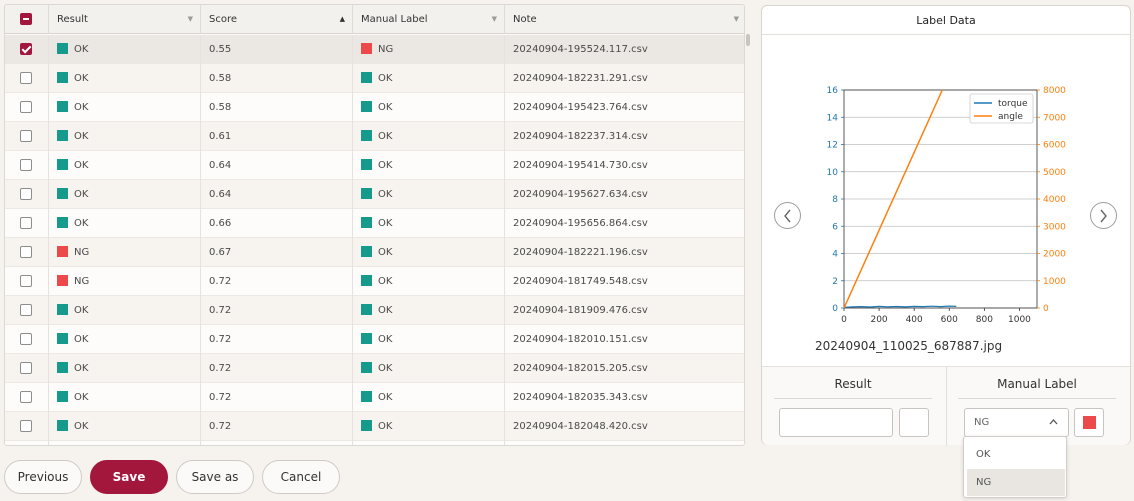 The width and height of the screenshot is (1134, 501). I want to click on score-value: 0.64, so click(220, 165).